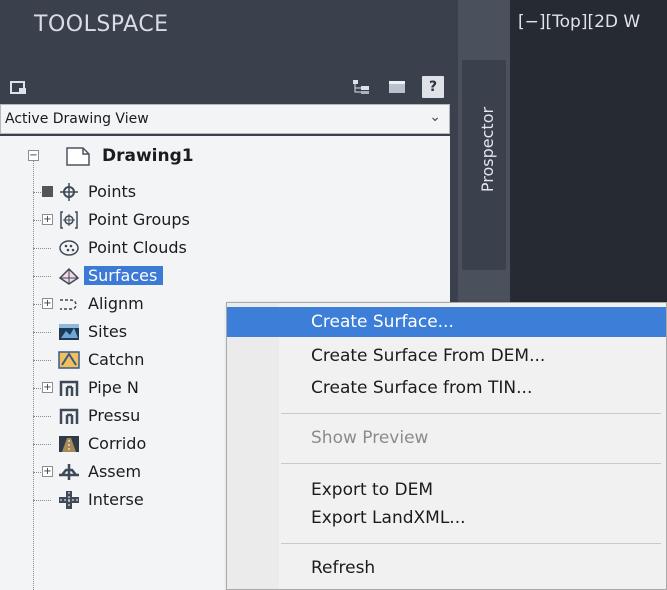 The image size is (667, 590). Describe the element at coordinates (19, 87) in the screenshot. I see `layout-icon` at that location.